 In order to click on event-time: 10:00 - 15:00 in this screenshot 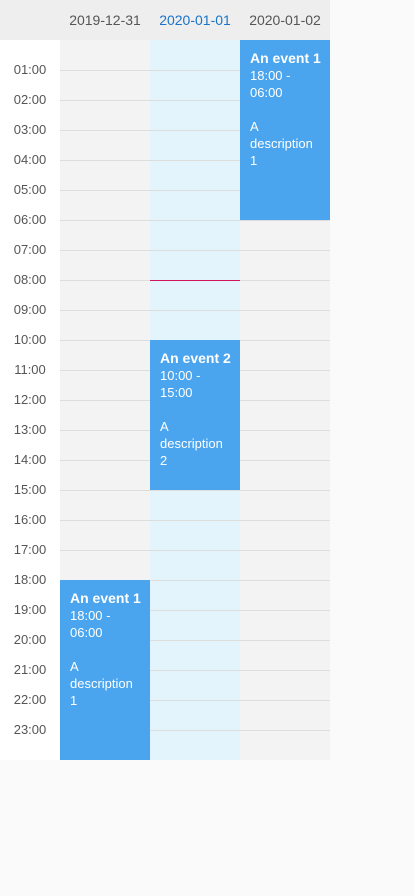, I will do `click(180, 384)`.